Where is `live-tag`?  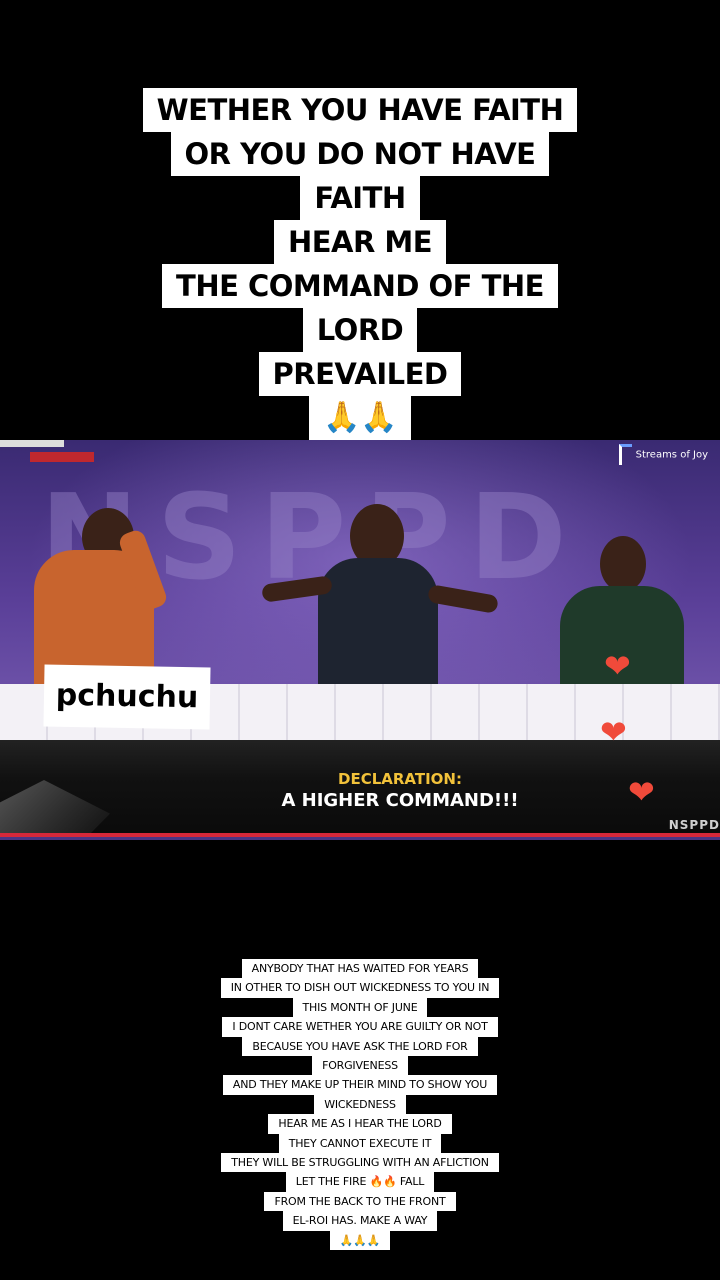
live-tag is located at coordinates (62, 457).